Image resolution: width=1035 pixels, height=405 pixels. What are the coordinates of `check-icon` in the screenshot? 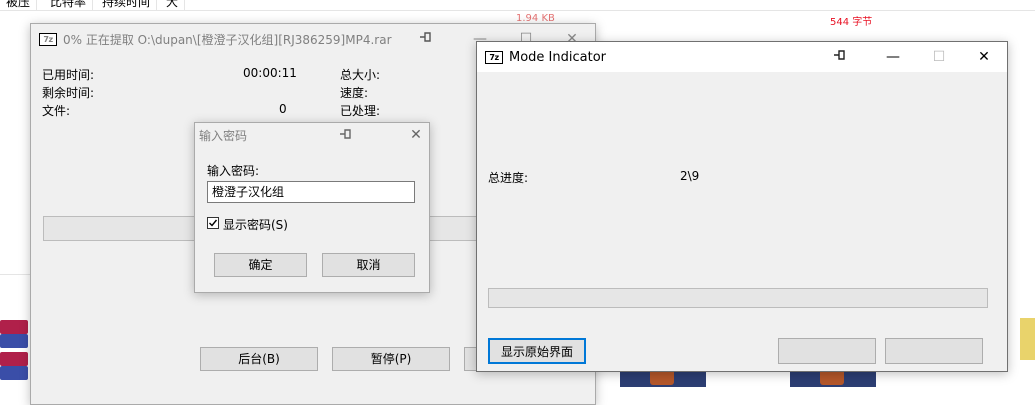 It's located at (213, 223).